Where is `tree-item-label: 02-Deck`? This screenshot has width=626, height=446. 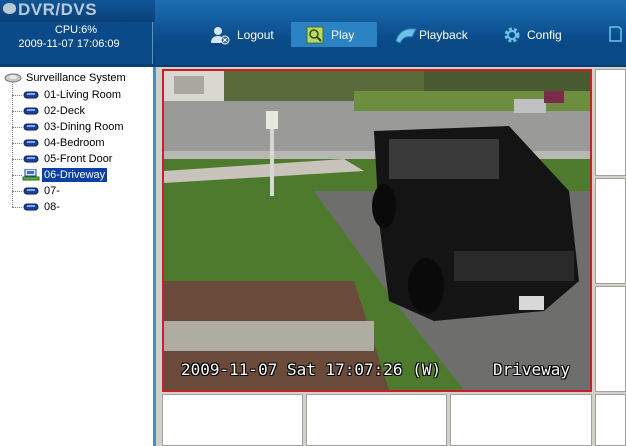 tree-item-label: 02-Deck is located at coordinates (64, 111).